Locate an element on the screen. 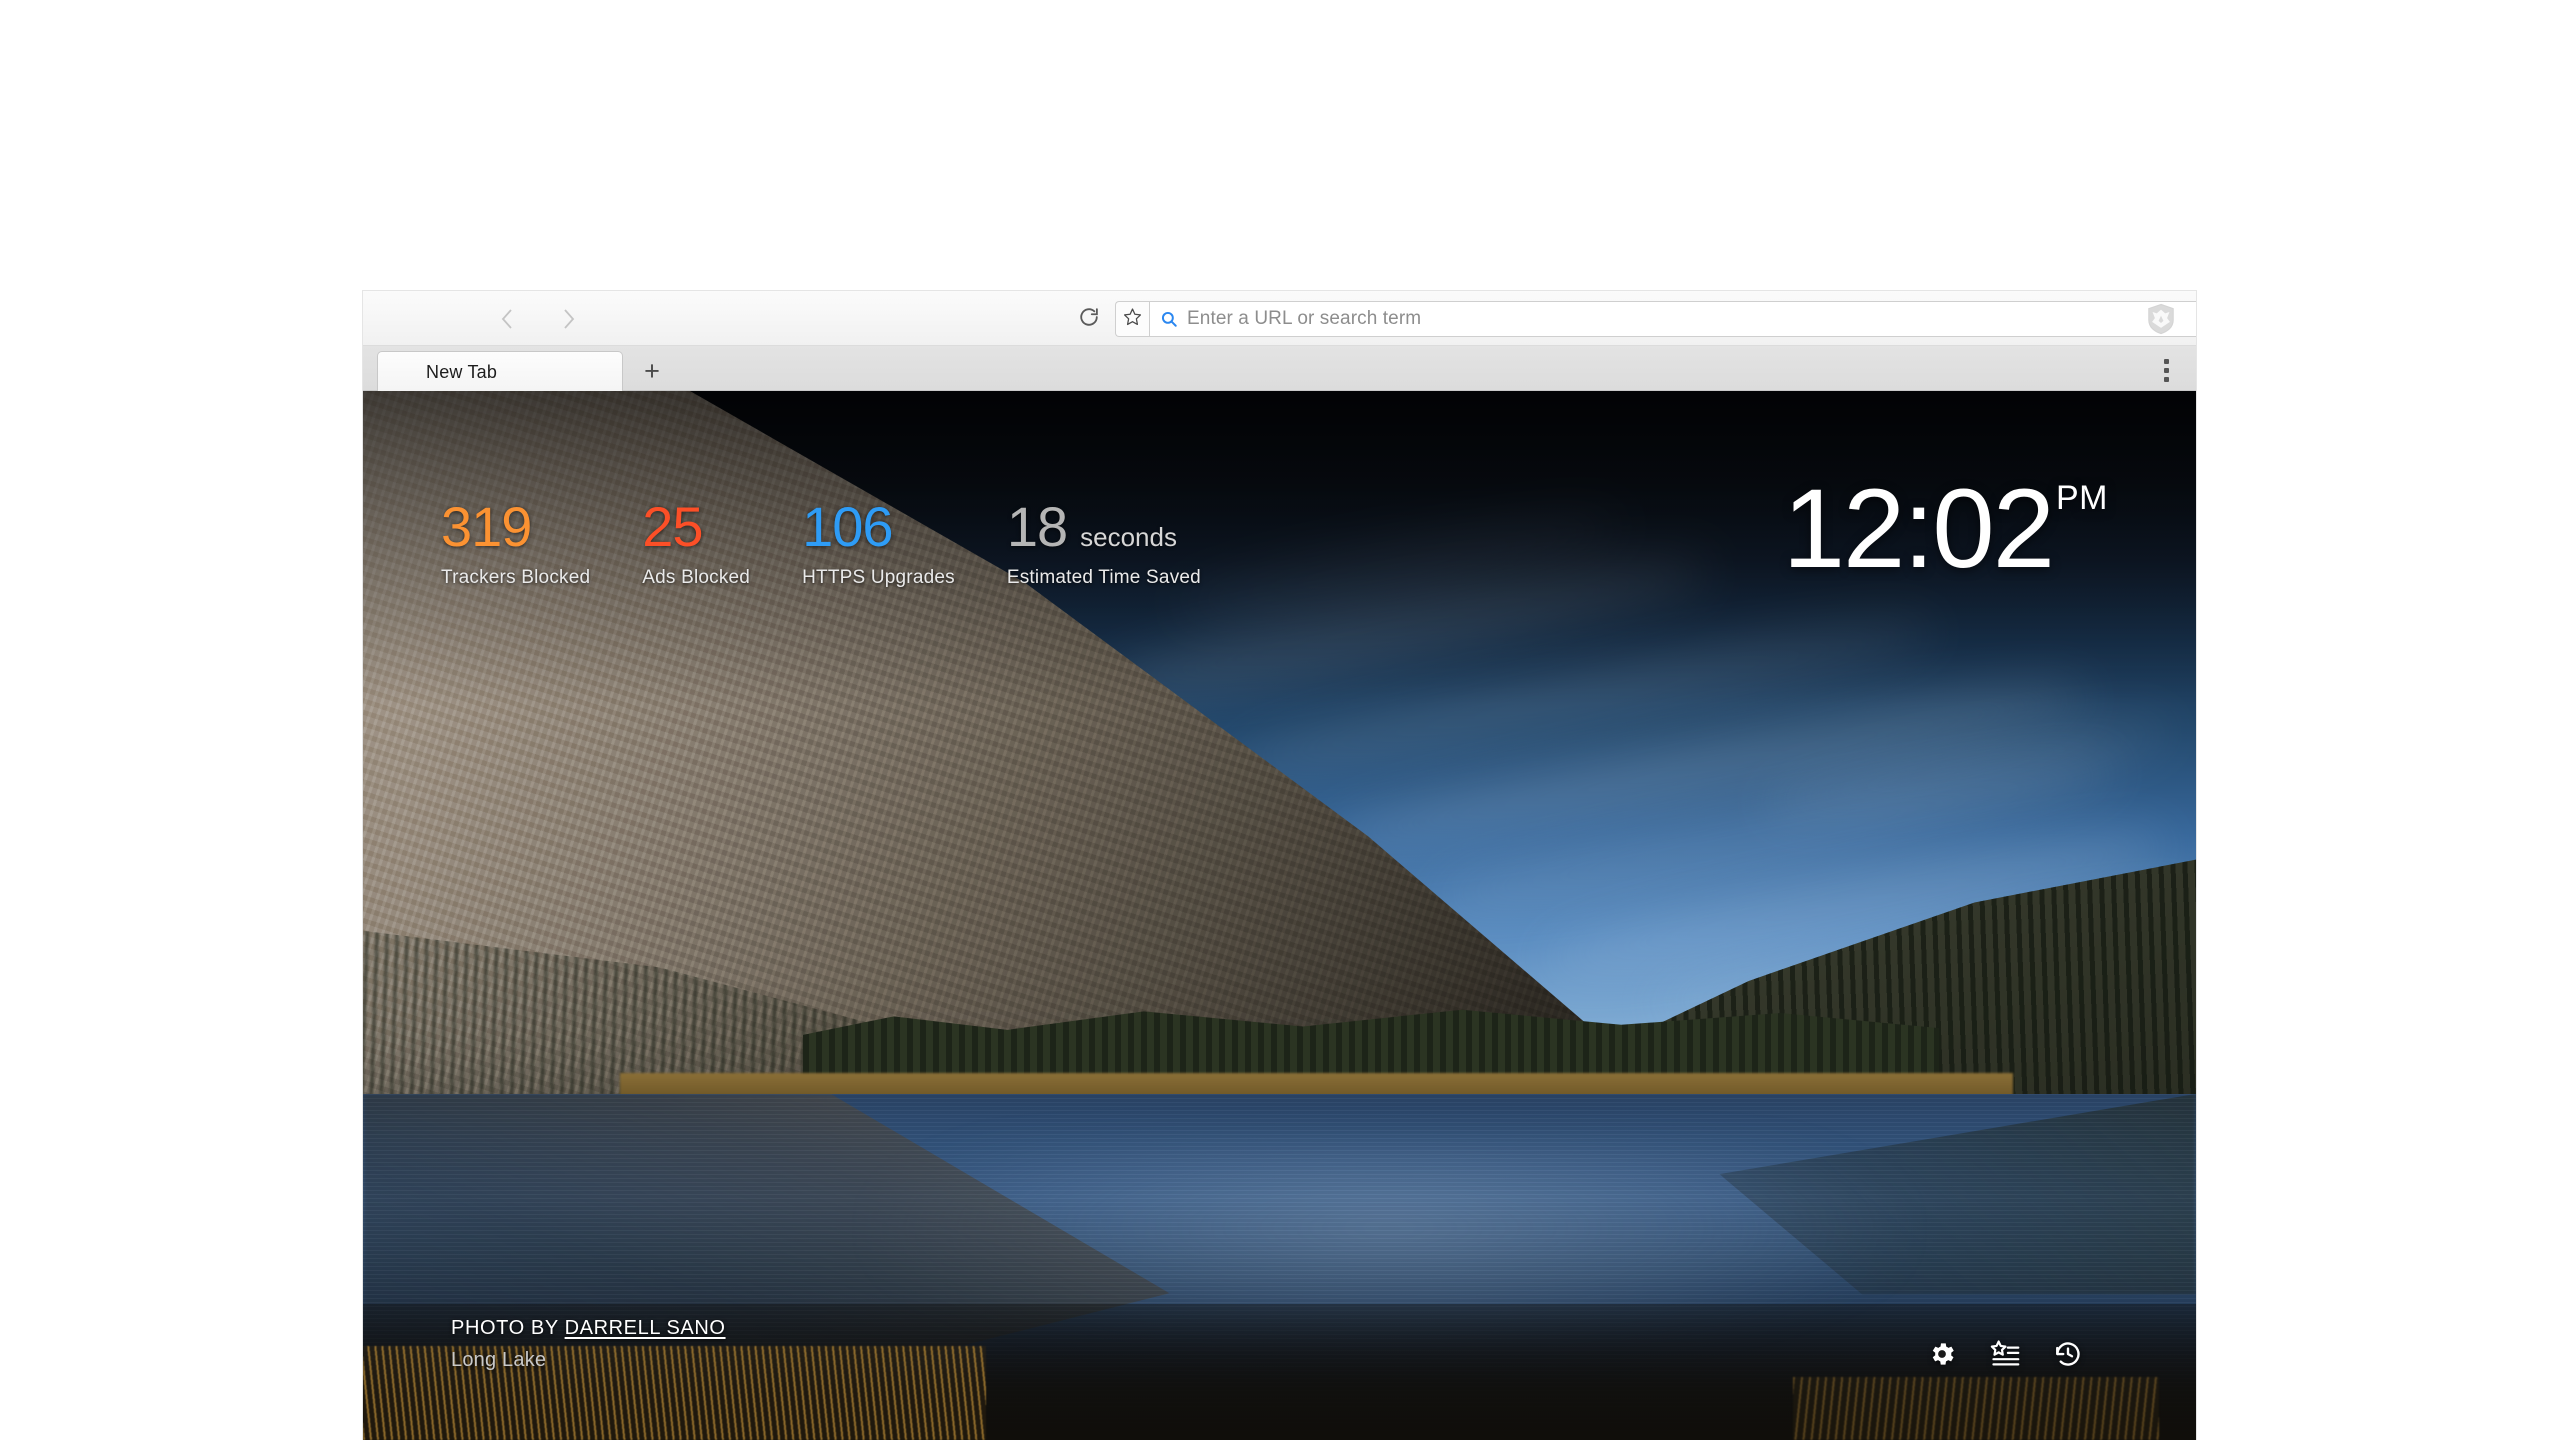 The height and width of the screenshot is (1440, 2560). history-clock-icon is located at coordinates (2068, 1356).